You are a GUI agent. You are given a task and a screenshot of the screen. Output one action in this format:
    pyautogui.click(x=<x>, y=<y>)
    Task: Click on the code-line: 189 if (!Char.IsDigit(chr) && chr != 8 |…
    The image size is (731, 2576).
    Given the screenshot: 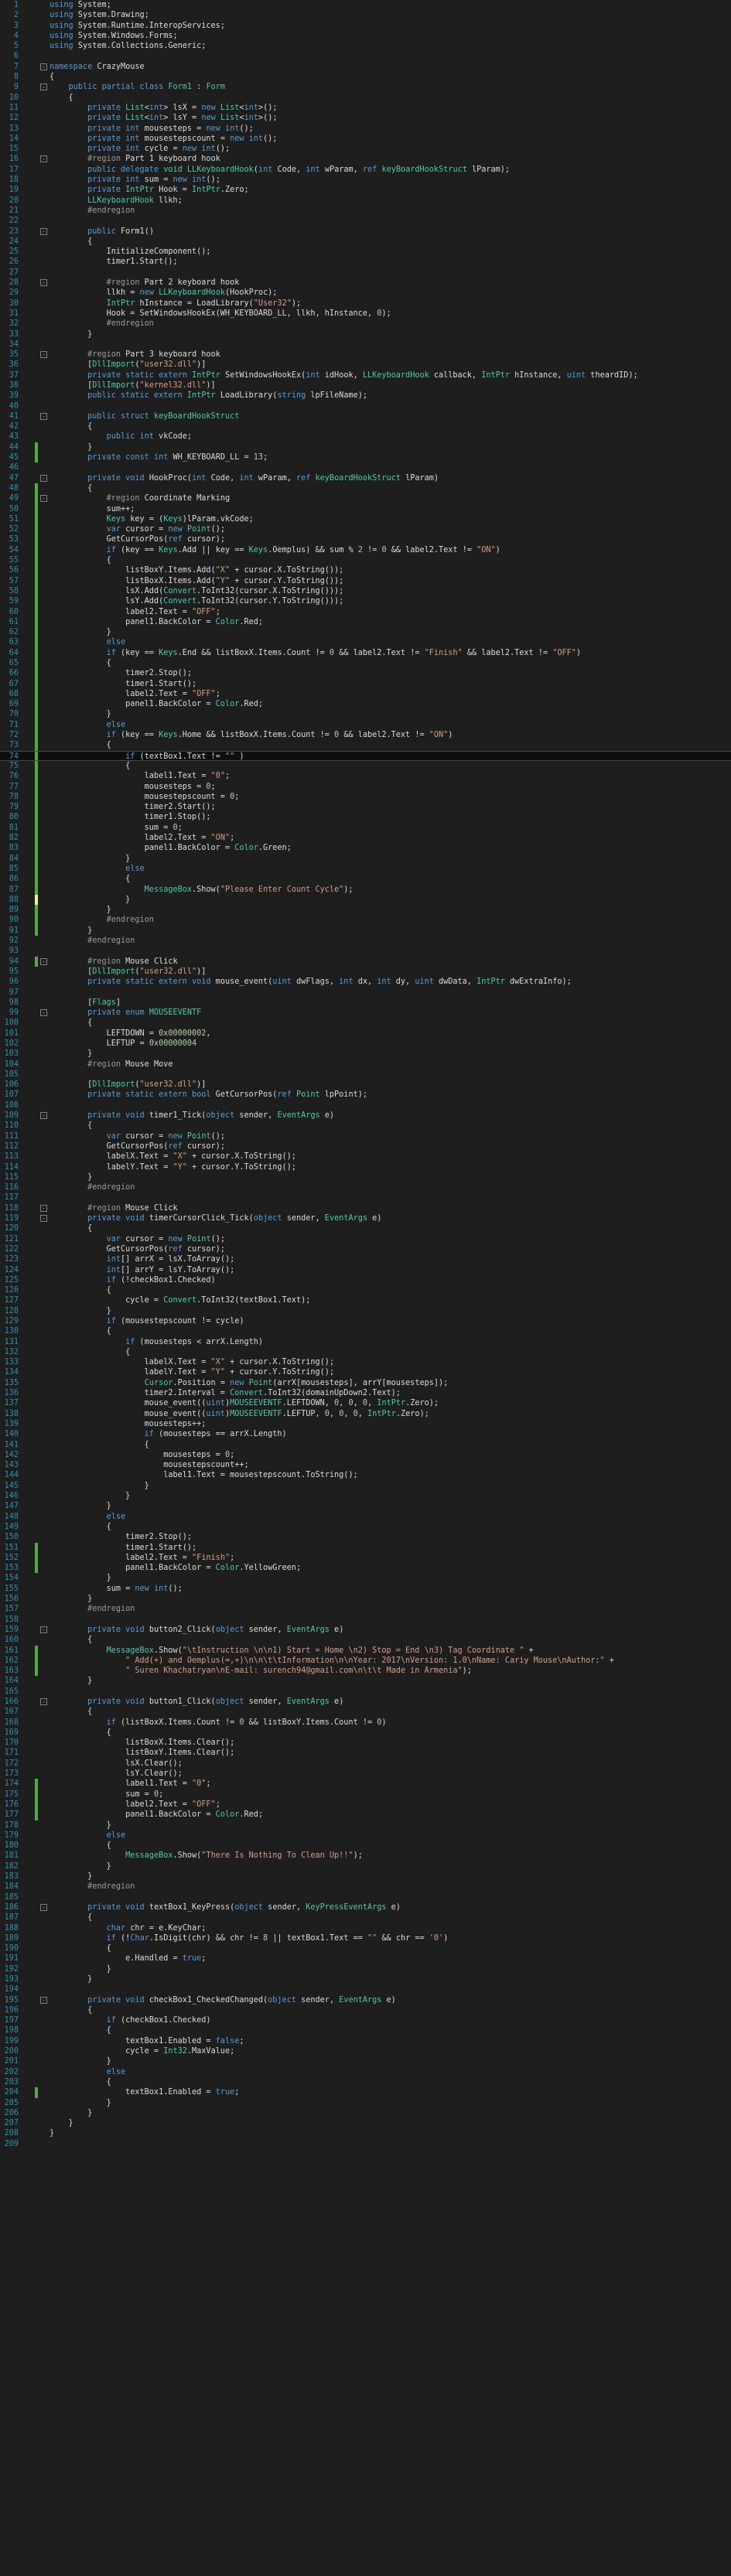 What is the action you would take?
    pyautogui.click(x=365, y=1938)
    